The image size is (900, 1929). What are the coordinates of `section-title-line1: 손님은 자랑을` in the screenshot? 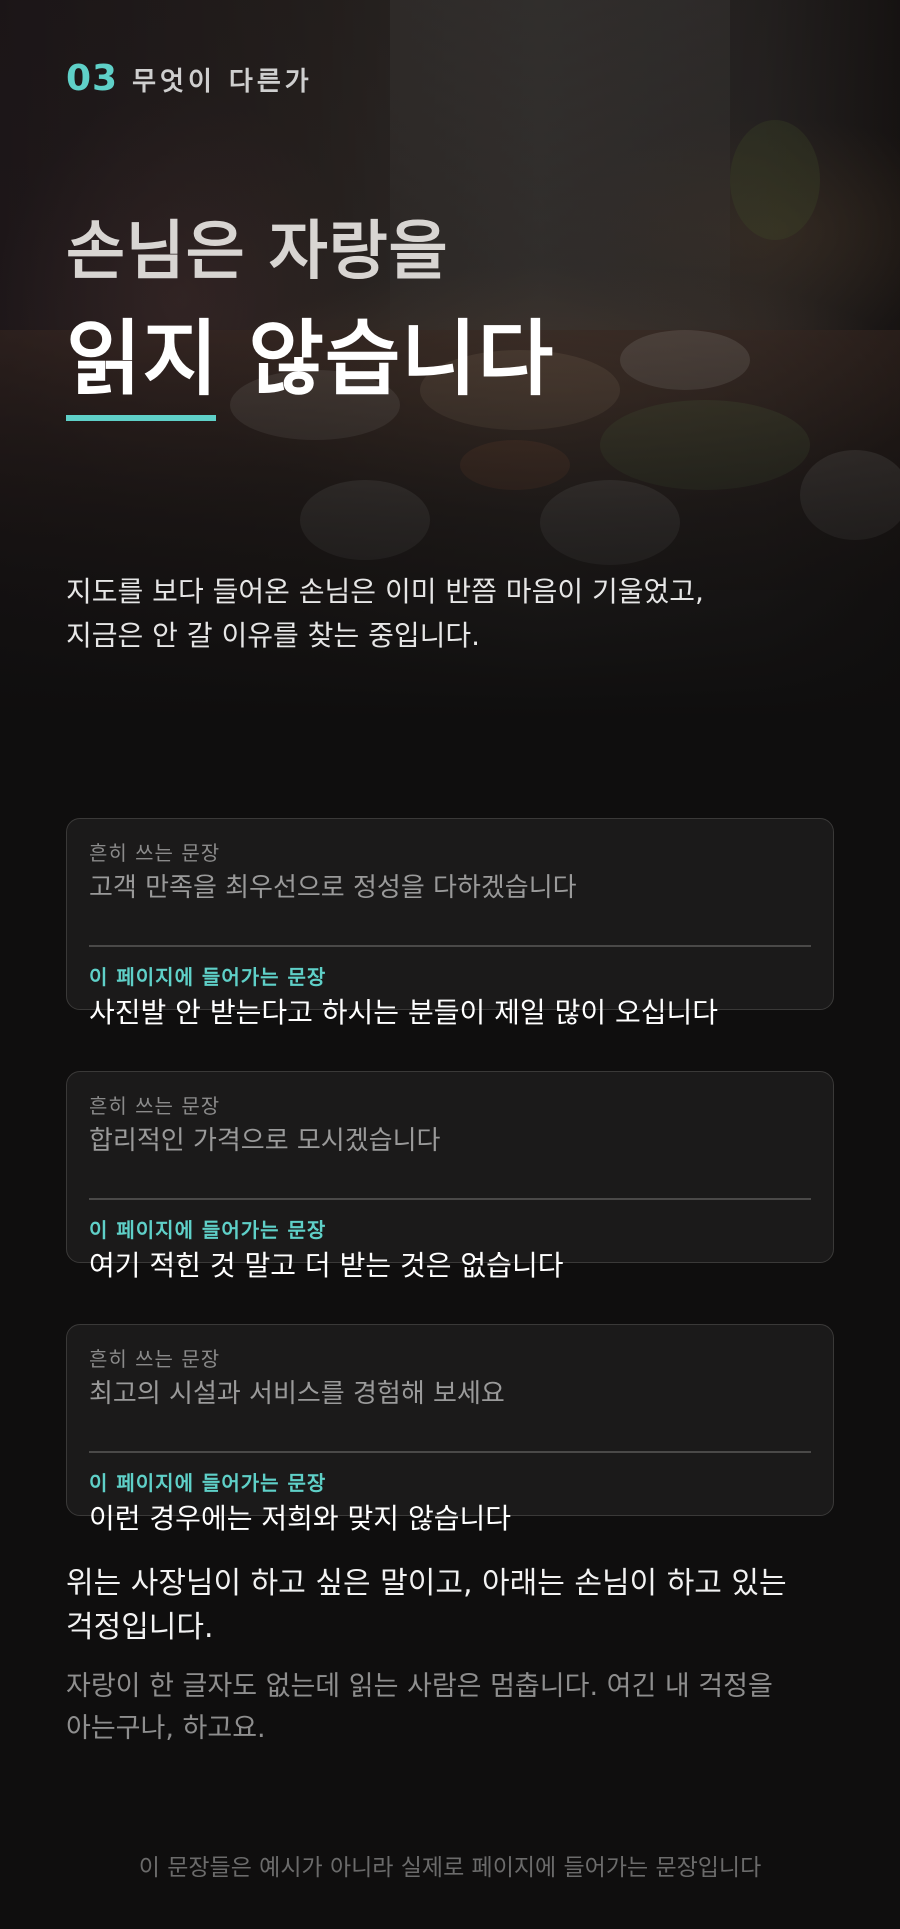 It's located at (257, 252).